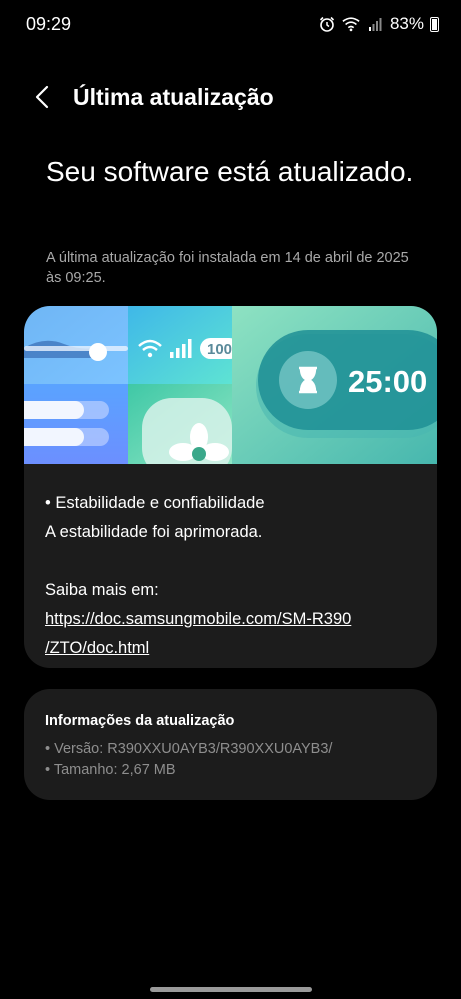 The image size is (461, 999). Describe the element at coordinates (351, 24) in the screenshot. I see `wifi-icon` at that location.